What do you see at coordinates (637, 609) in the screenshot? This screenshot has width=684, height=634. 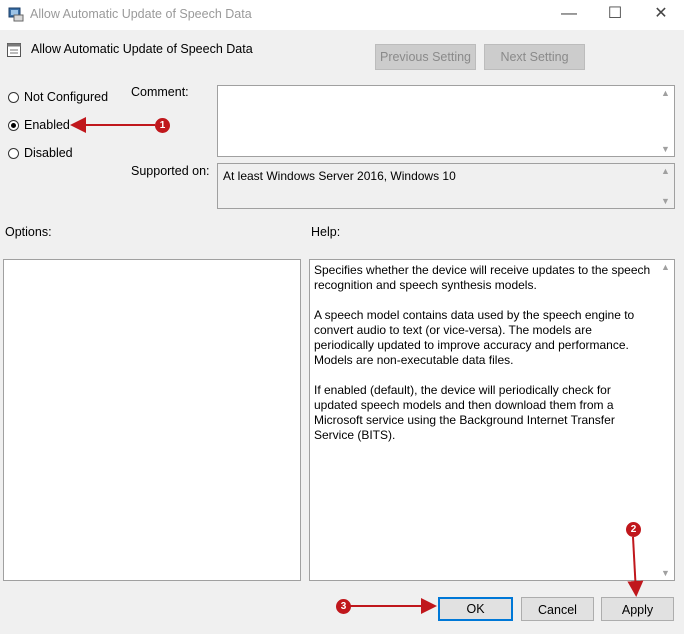 I see `apply-button: Apply` at bounding box center [637, 609].